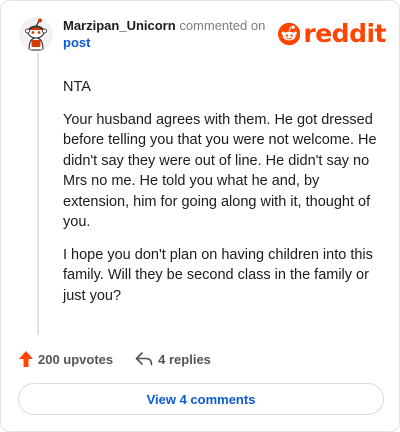  I want to click on upvote-button: 200 upvotes, so click(66, 359).